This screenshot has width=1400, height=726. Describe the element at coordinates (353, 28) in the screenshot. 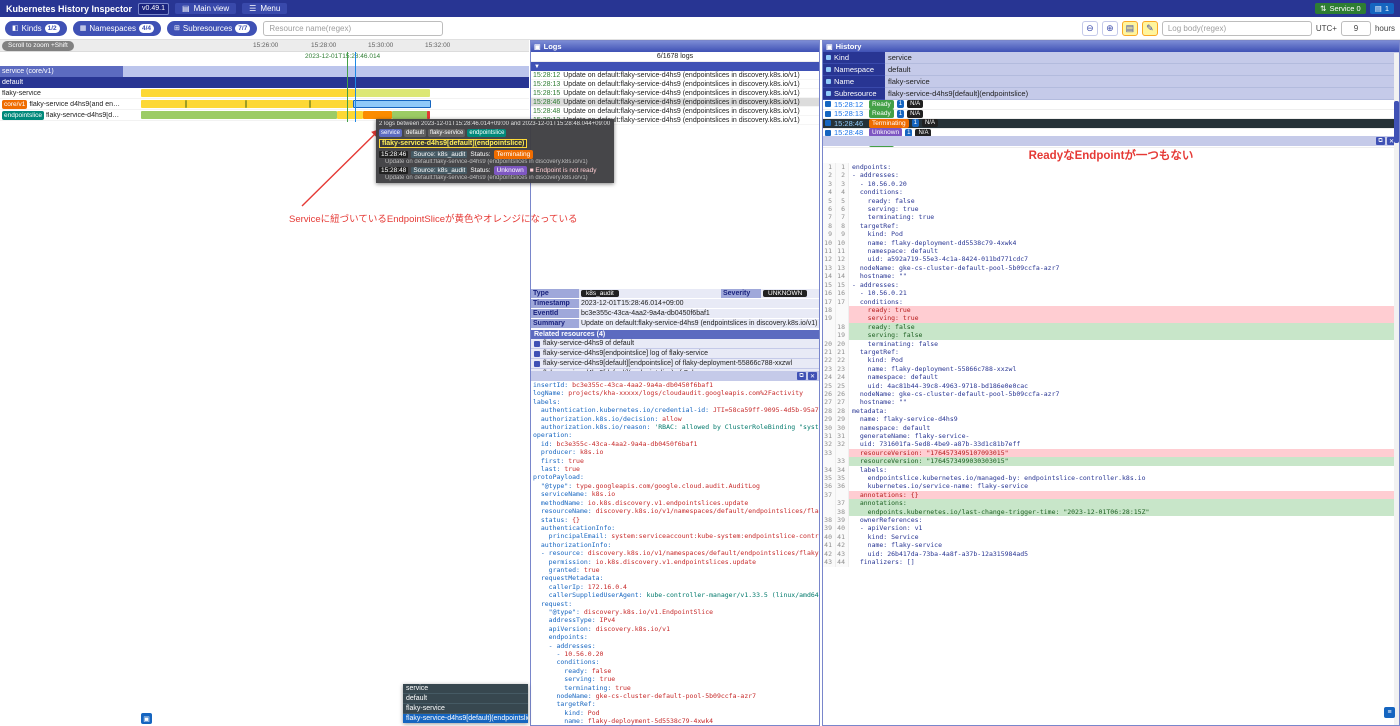

I see `resource-name-input` at that location.